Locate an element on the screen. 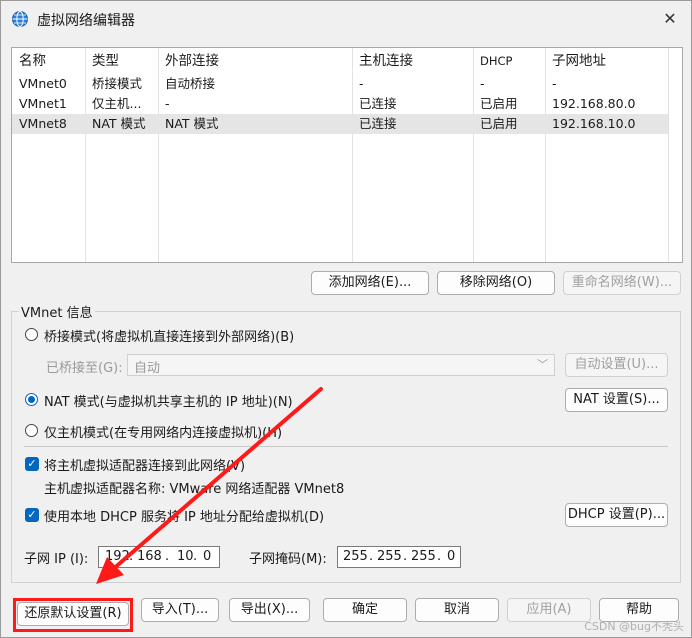 This screenshot has height=638, width=692. nat-mode-radio is located at coordinates (31, 399).